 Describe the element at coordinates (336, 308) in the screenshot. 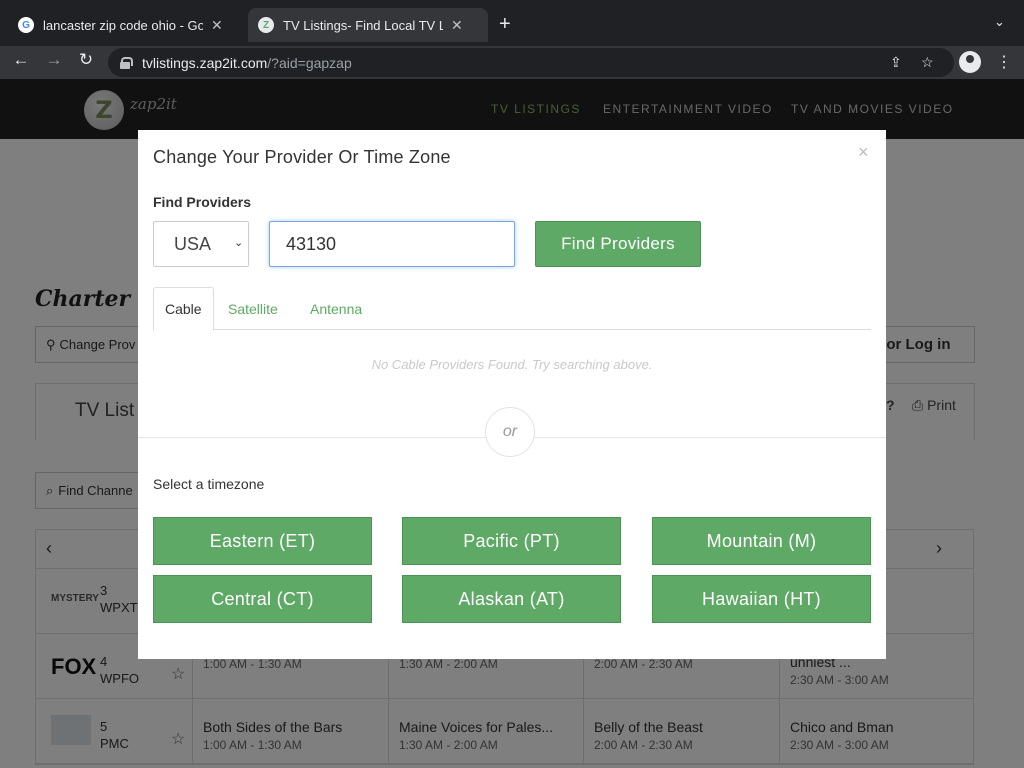

I see `tab-antenna: Antenna` at that location.